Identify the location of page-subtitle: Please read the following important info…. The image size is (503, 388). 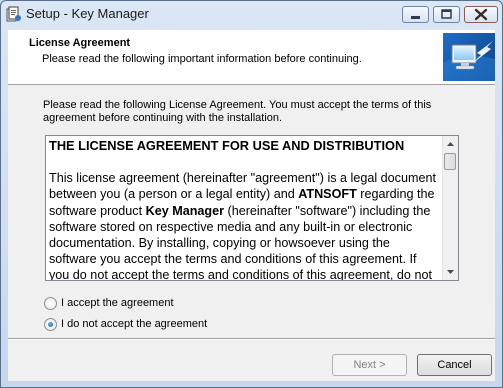
(202, 59).